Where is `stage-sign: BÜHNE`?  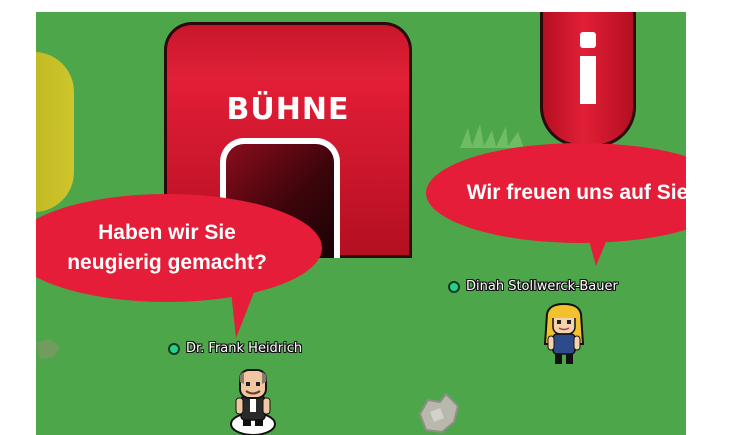
stage-sign: BÜHNE is located at coordinates (288, 109).